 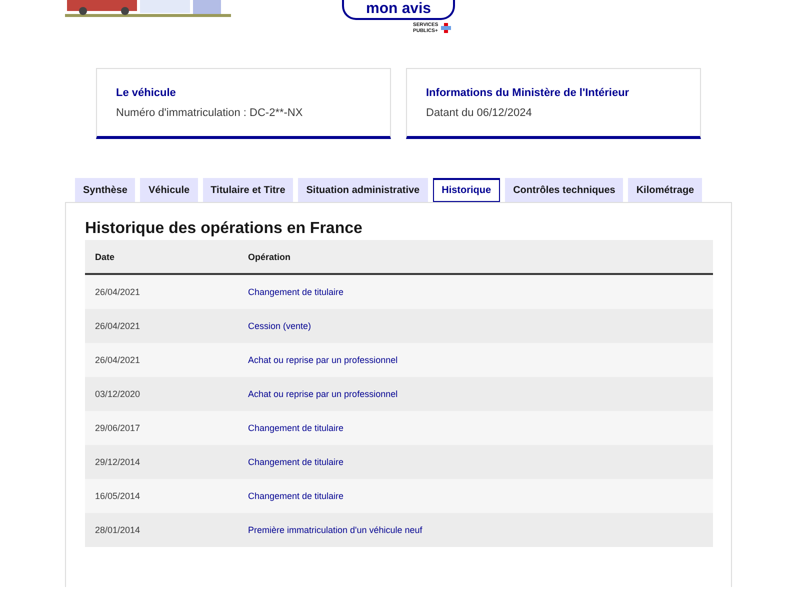 I want to click on operation-link: Cession (vente), so click(x=475, y=326).